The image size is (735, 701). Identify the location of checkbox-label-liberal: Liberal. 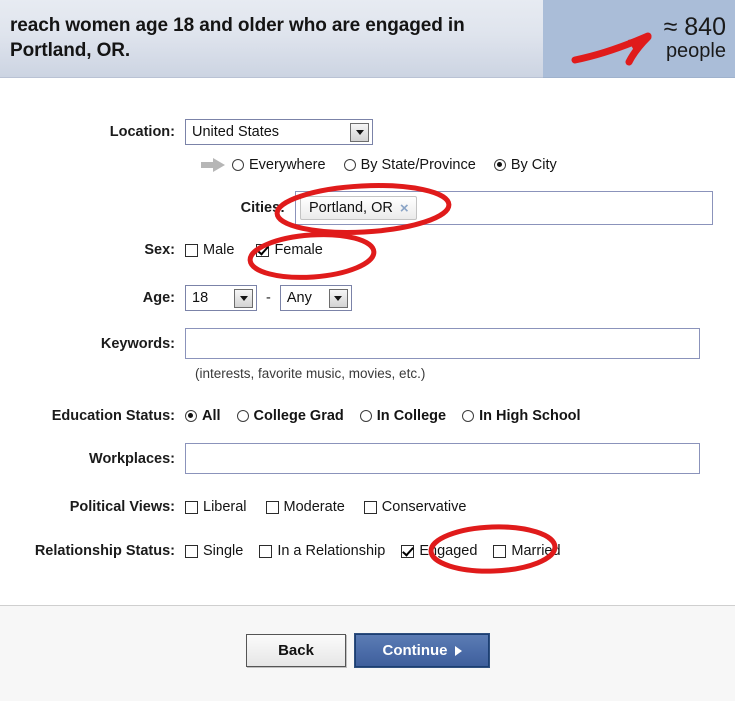
(225, 507).